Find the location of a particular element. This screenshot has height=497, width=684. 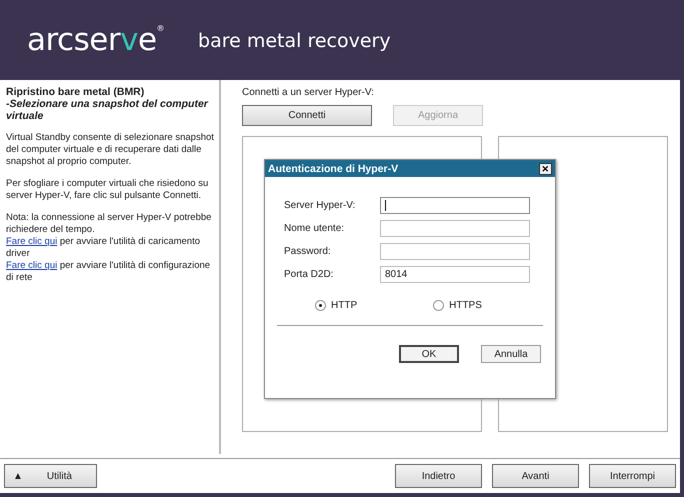

nav-button: Interrompi is located at coordinates (632, 476).